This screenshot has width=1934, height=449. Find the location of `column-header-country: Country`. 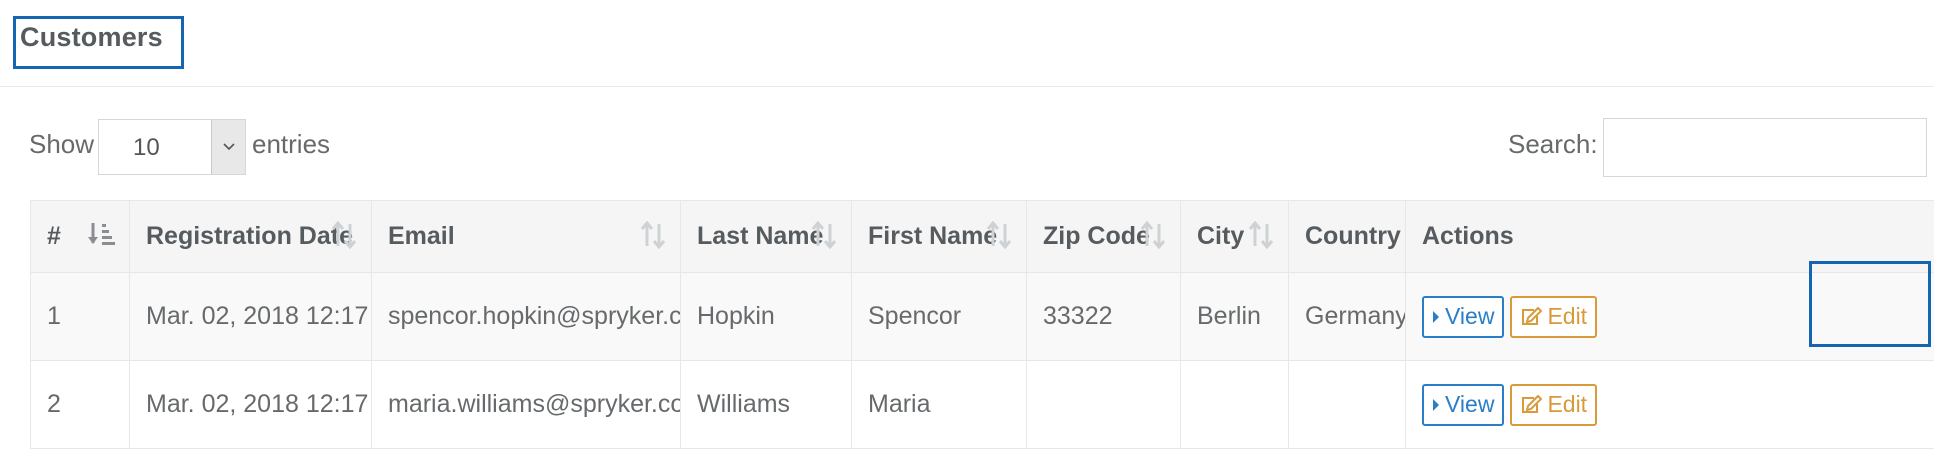

column-header-country: Country is located at coordinates (1347, 236).